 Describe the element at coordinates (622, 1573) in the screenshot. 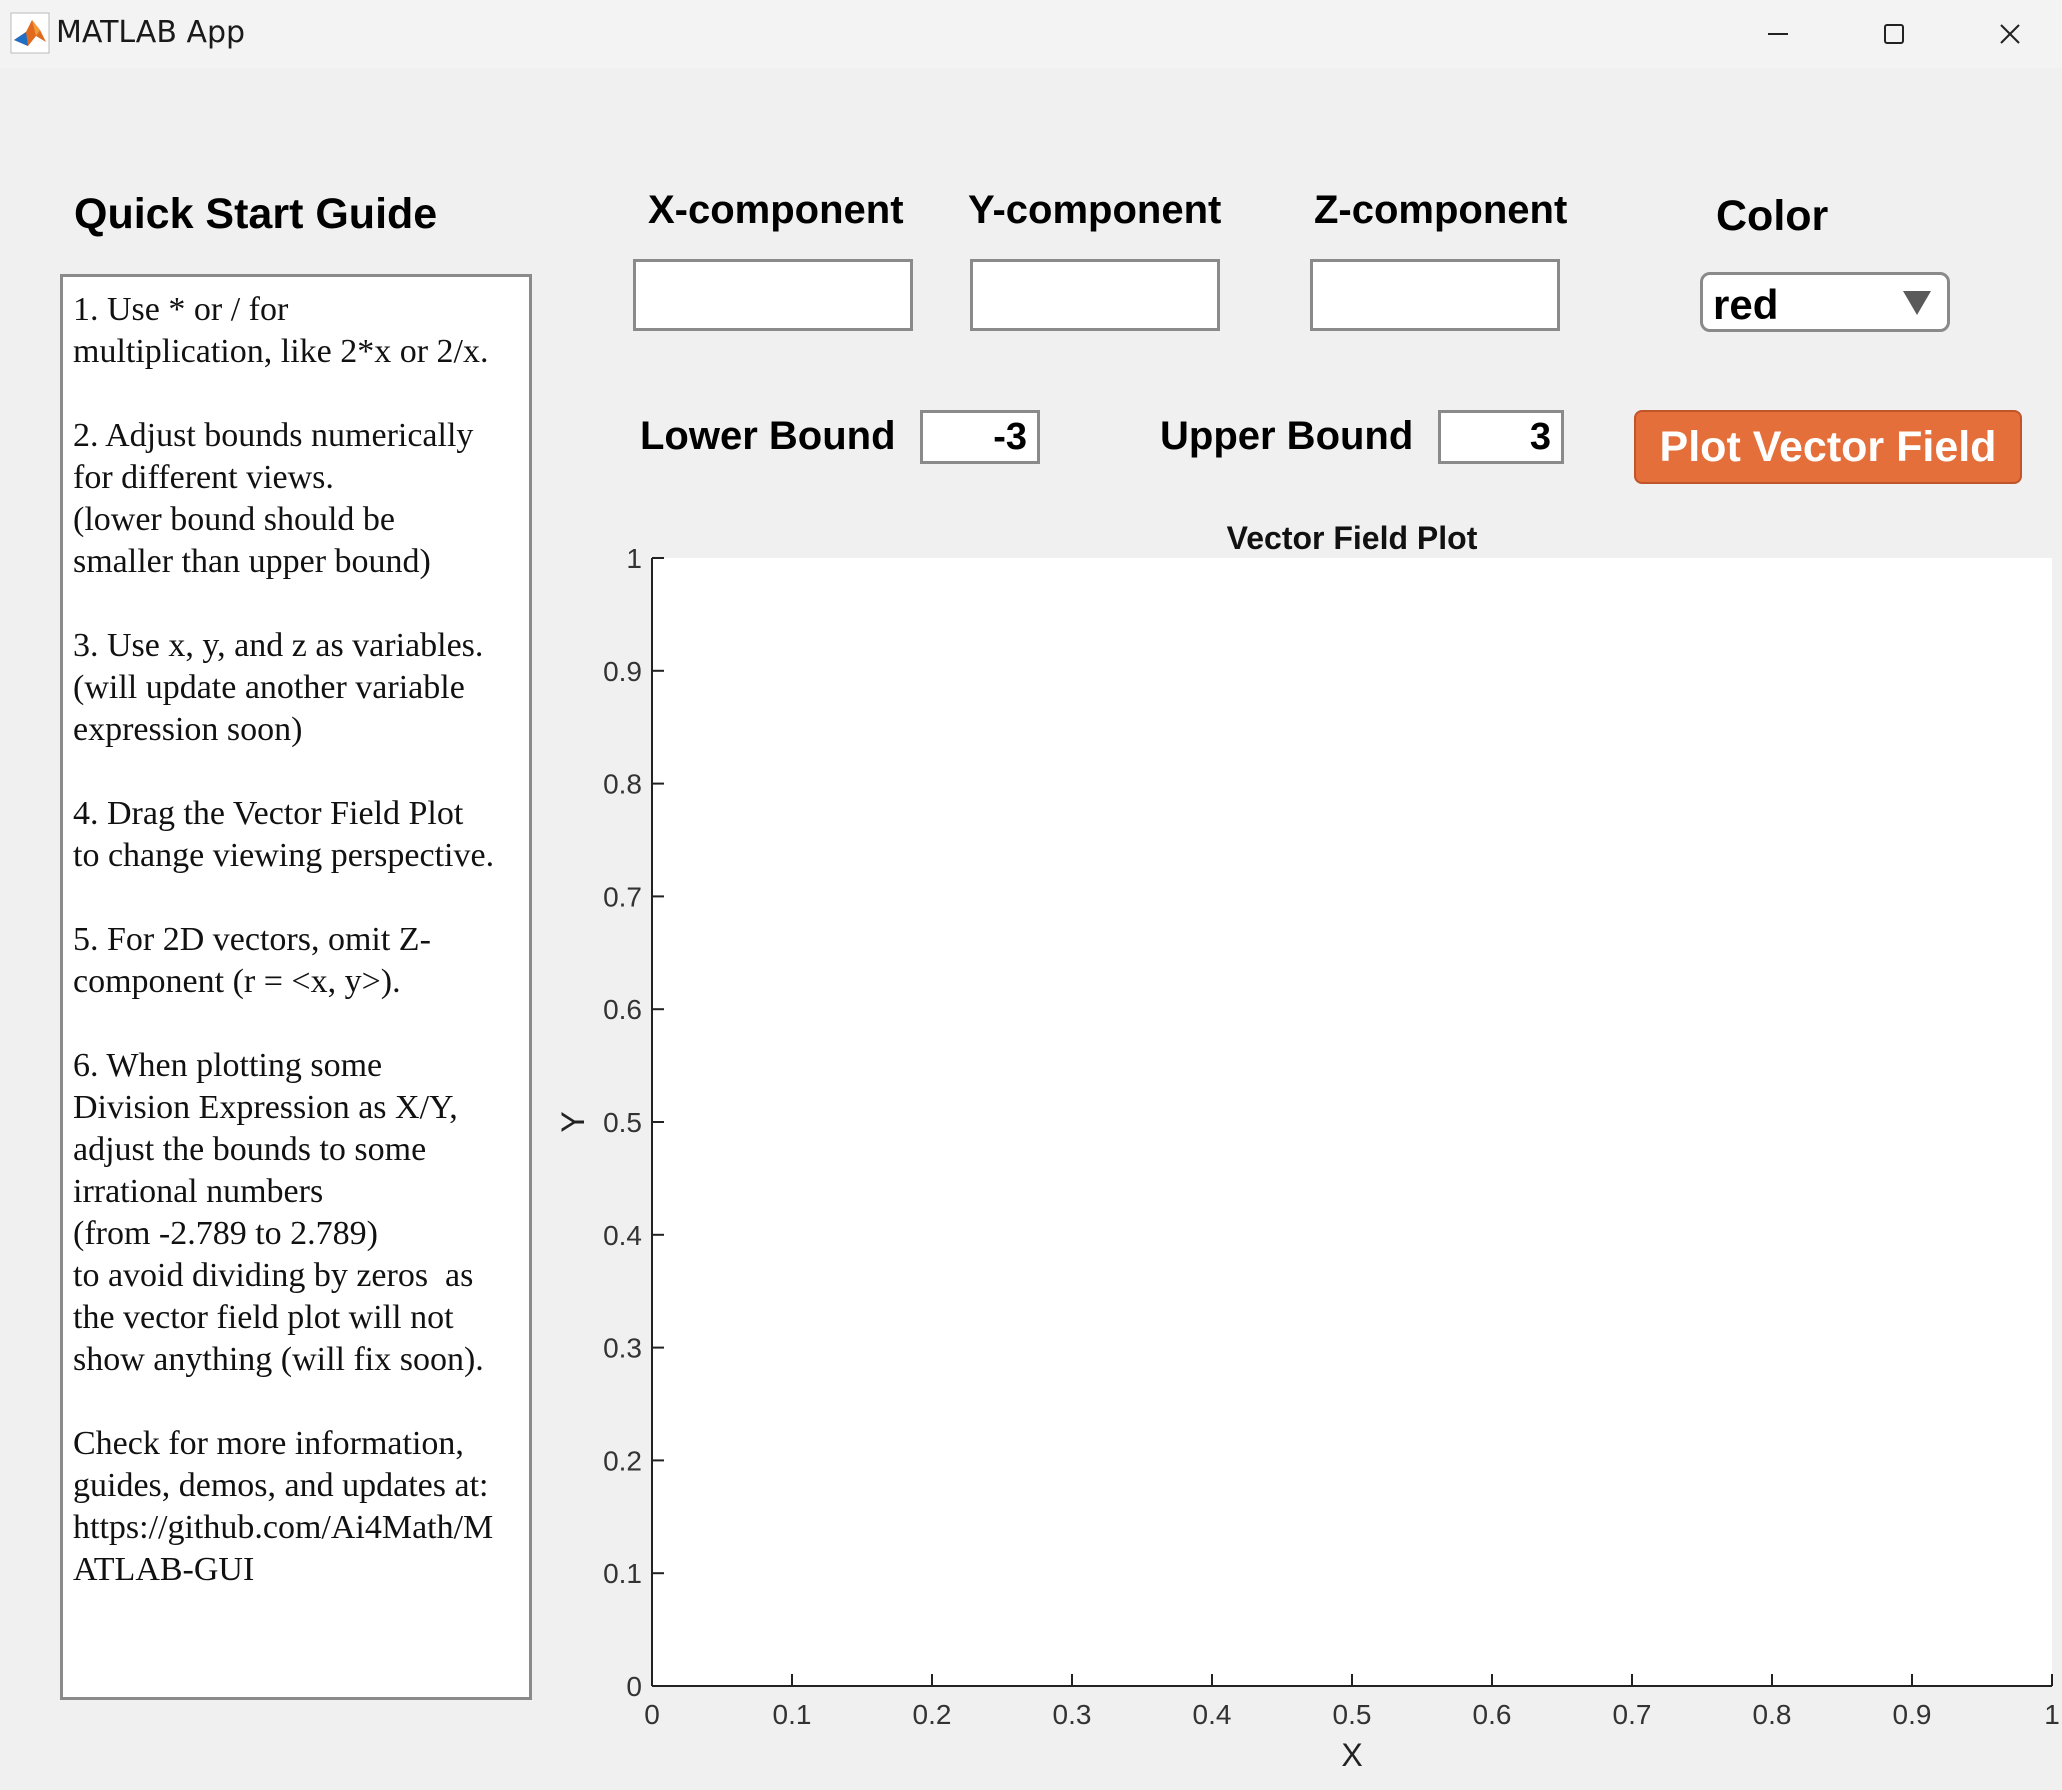

I see `y-tick-label: 0.1` at that location.